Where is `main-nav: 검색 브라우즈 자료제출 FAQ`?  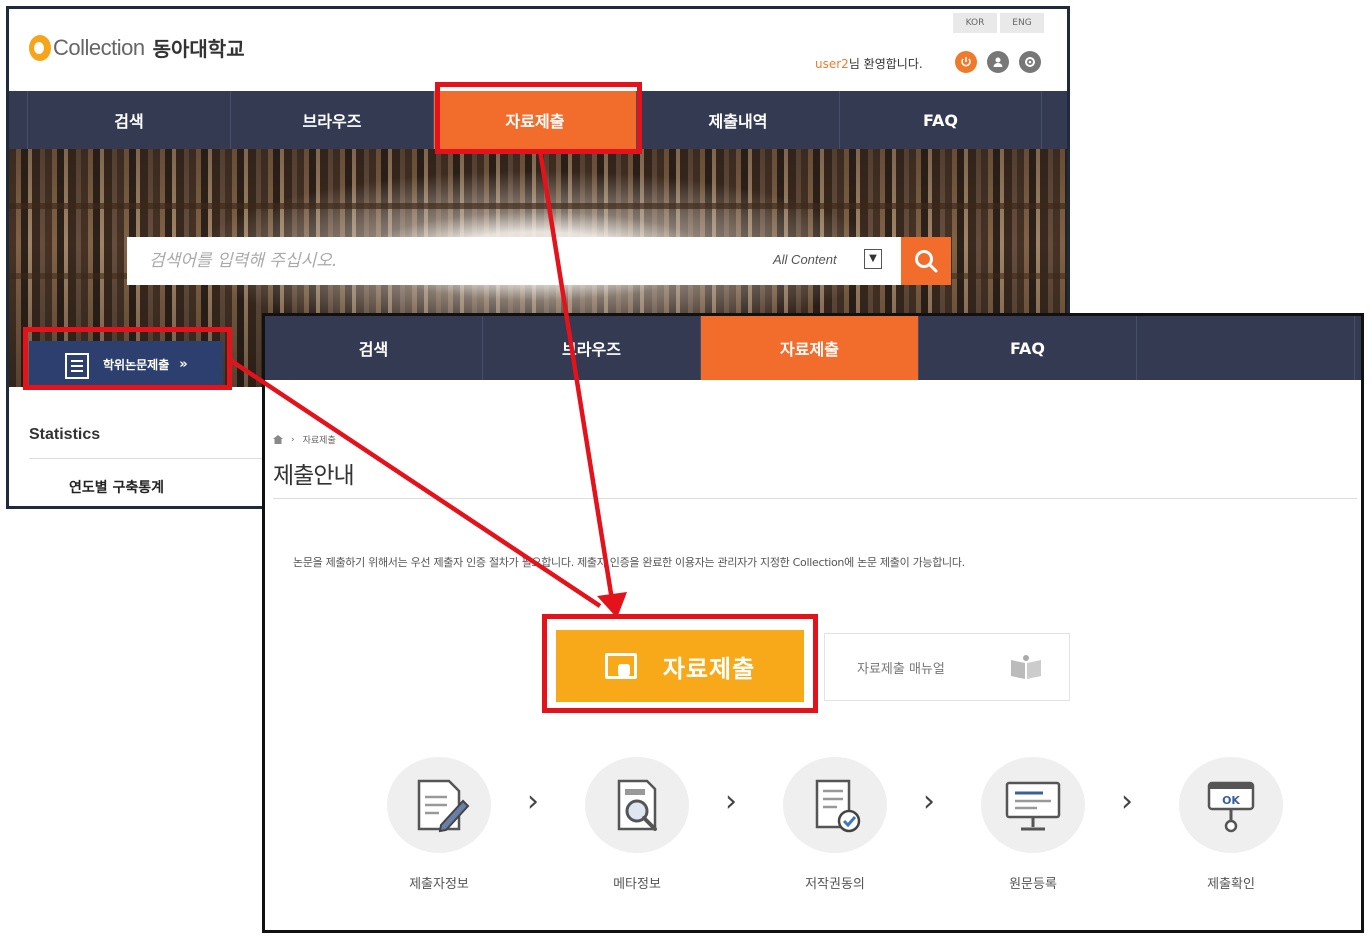 main-nav: 검색 브라우즈 자료제출 FAQ is located at coordinates (813, 348).